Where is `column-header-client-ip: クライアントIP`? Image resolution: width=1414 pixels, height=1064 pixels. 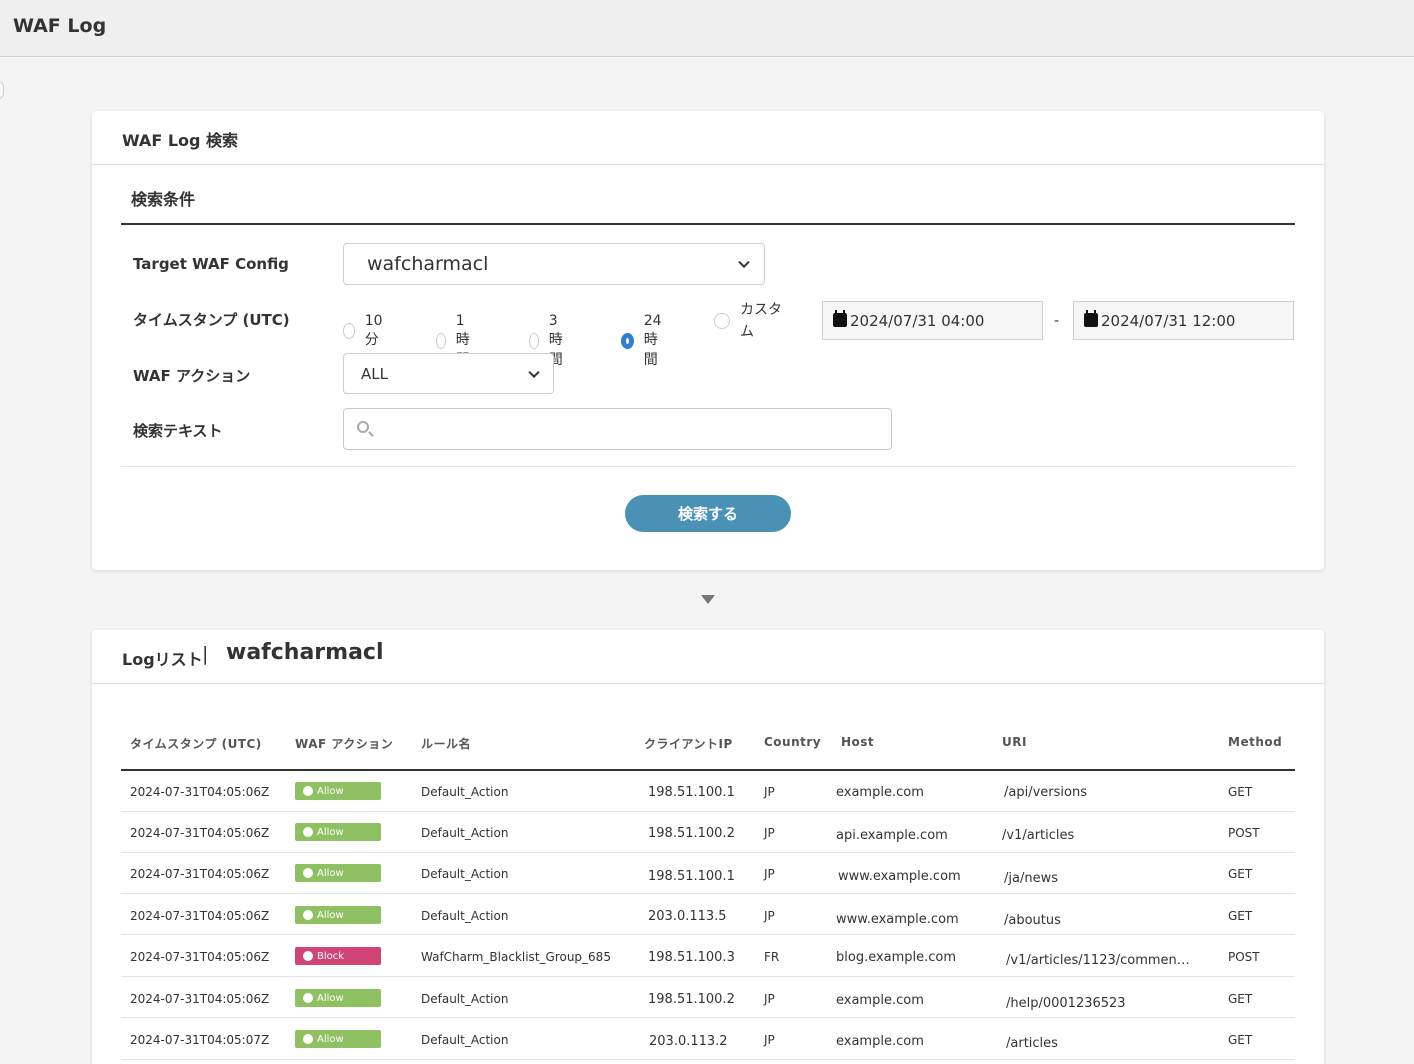 column-header-client-ip: クライアントIP is located at coordinates (688, 744).